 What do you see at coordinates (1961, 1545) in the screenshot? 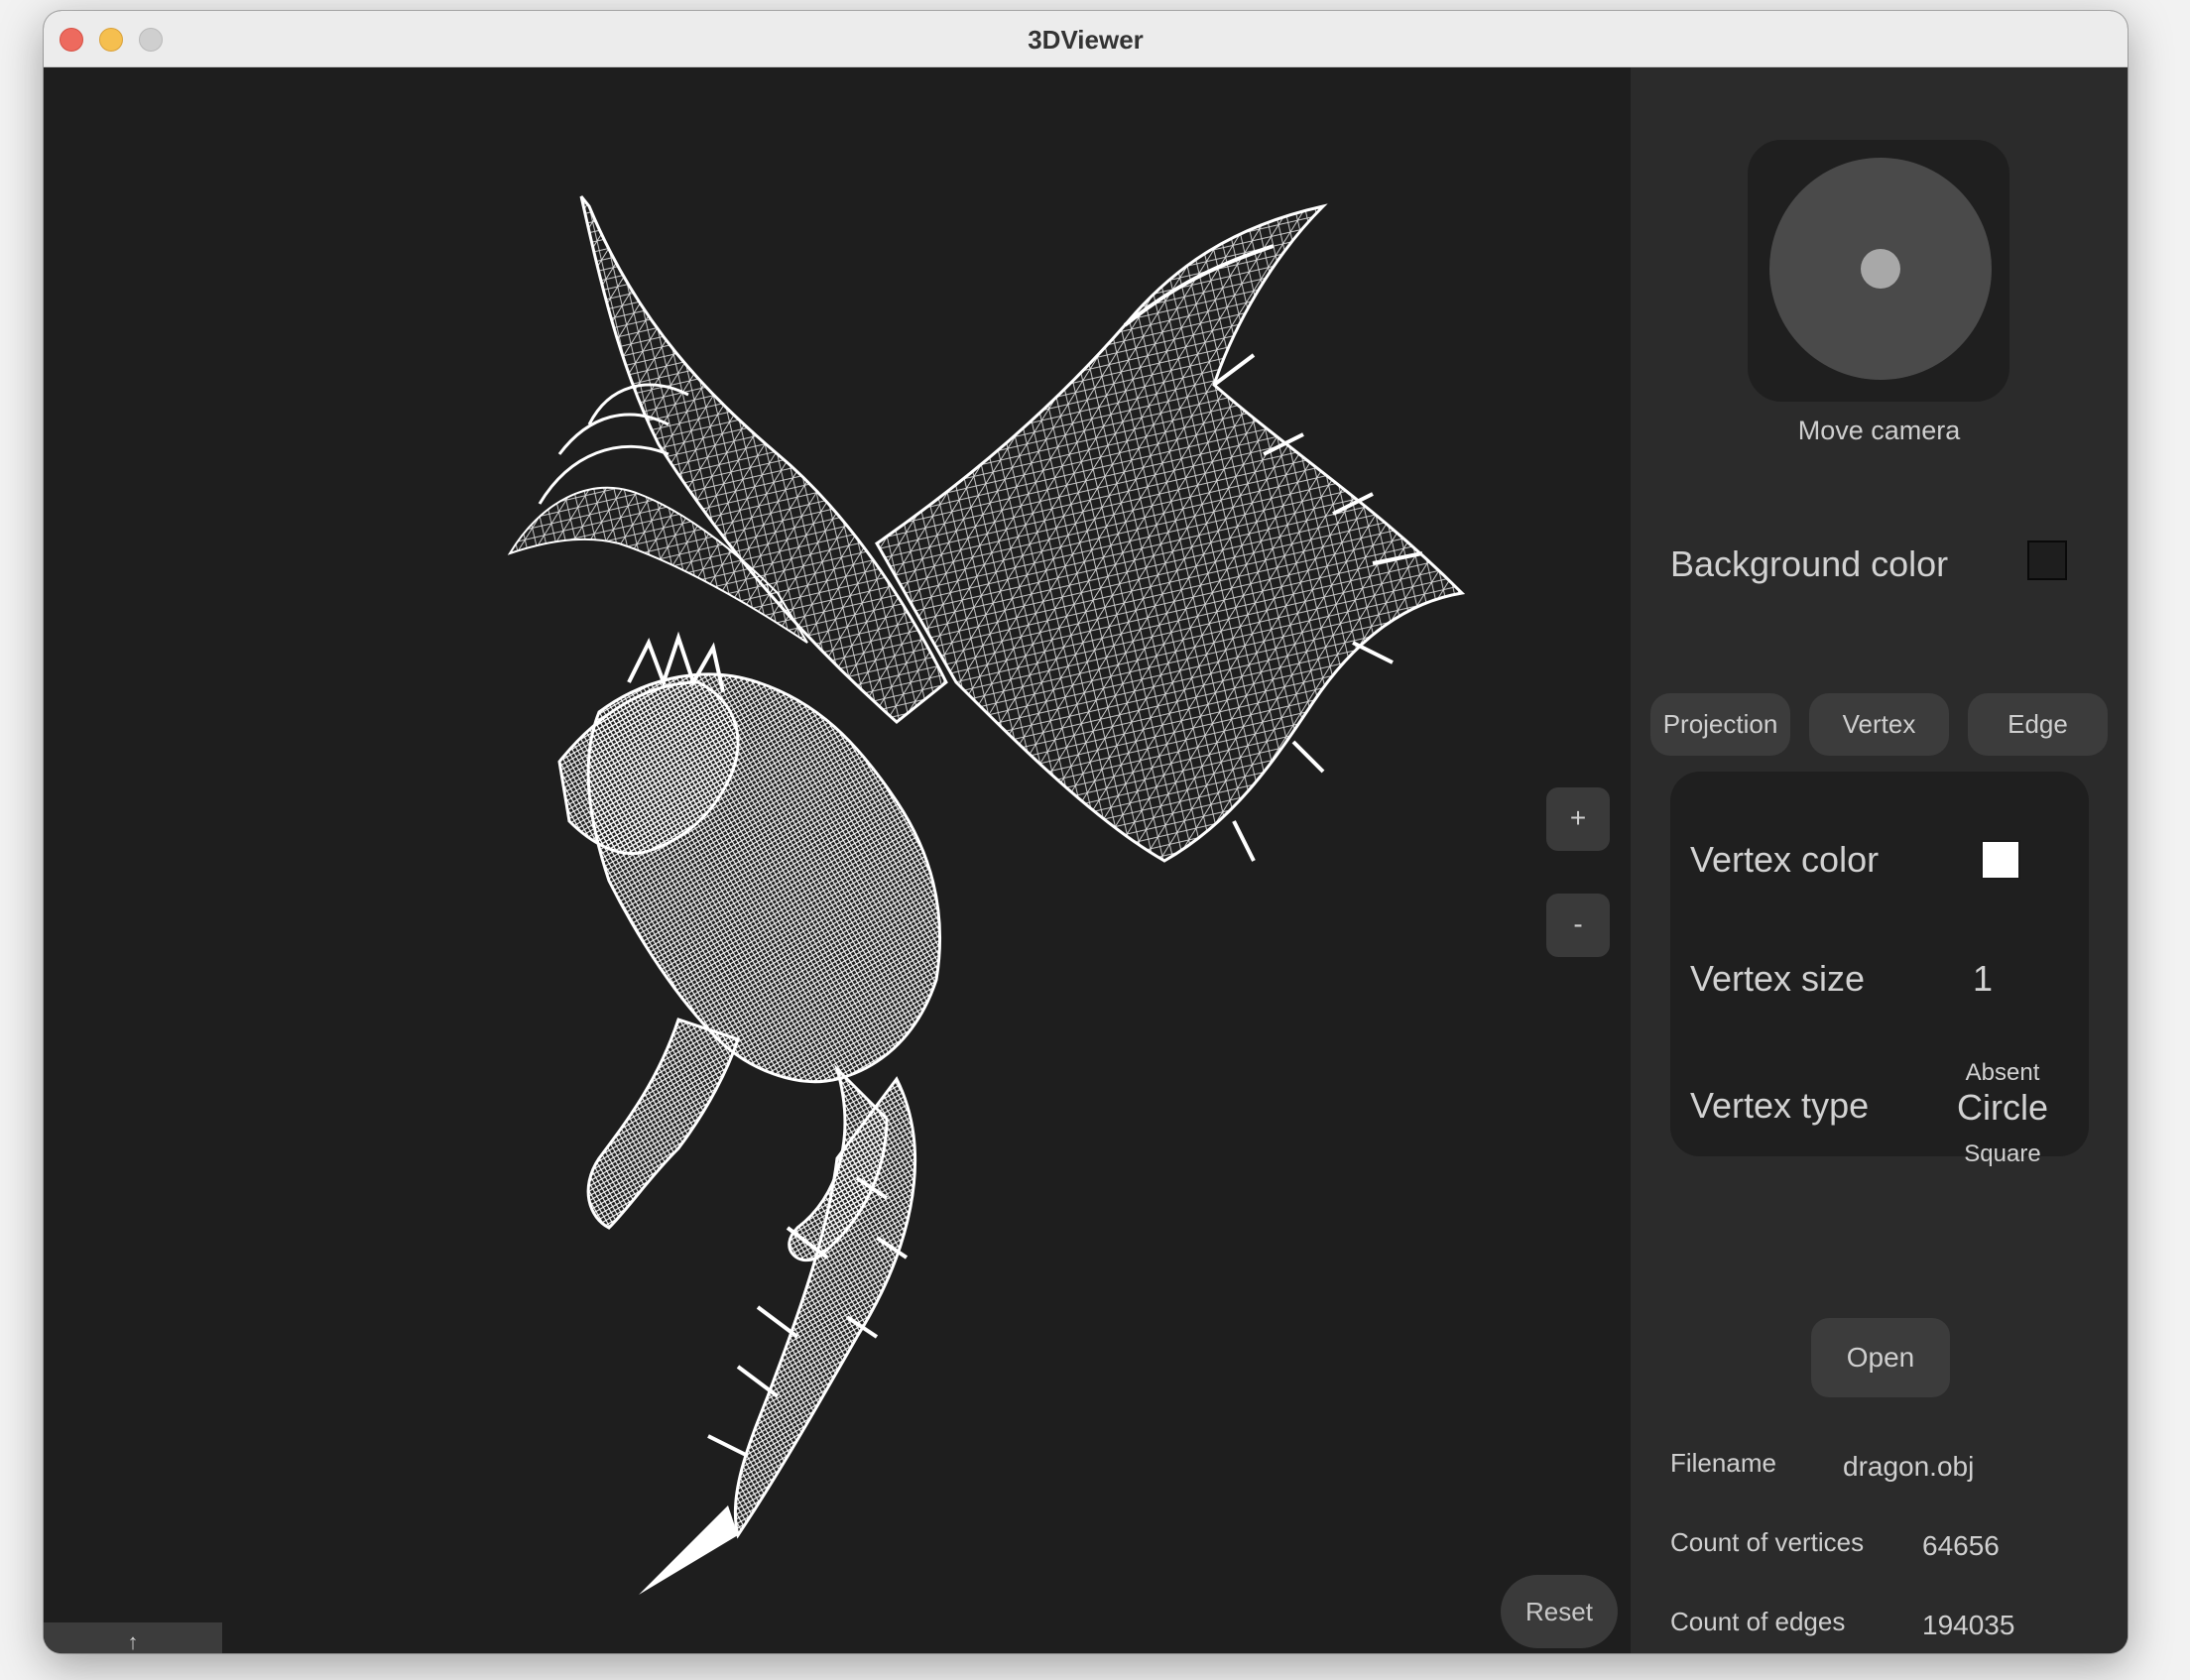
I see `vertex-count-value: 64656` at bounding box center [1961, 1545].